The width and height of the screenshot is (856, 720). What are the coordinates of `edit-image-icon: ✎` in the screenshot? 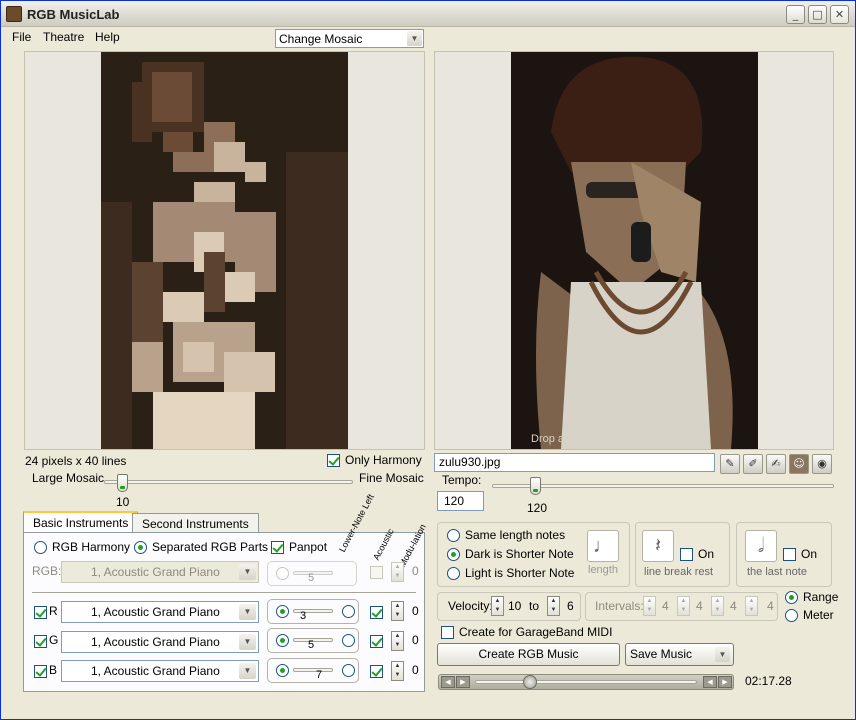 It's located at (730, 464).